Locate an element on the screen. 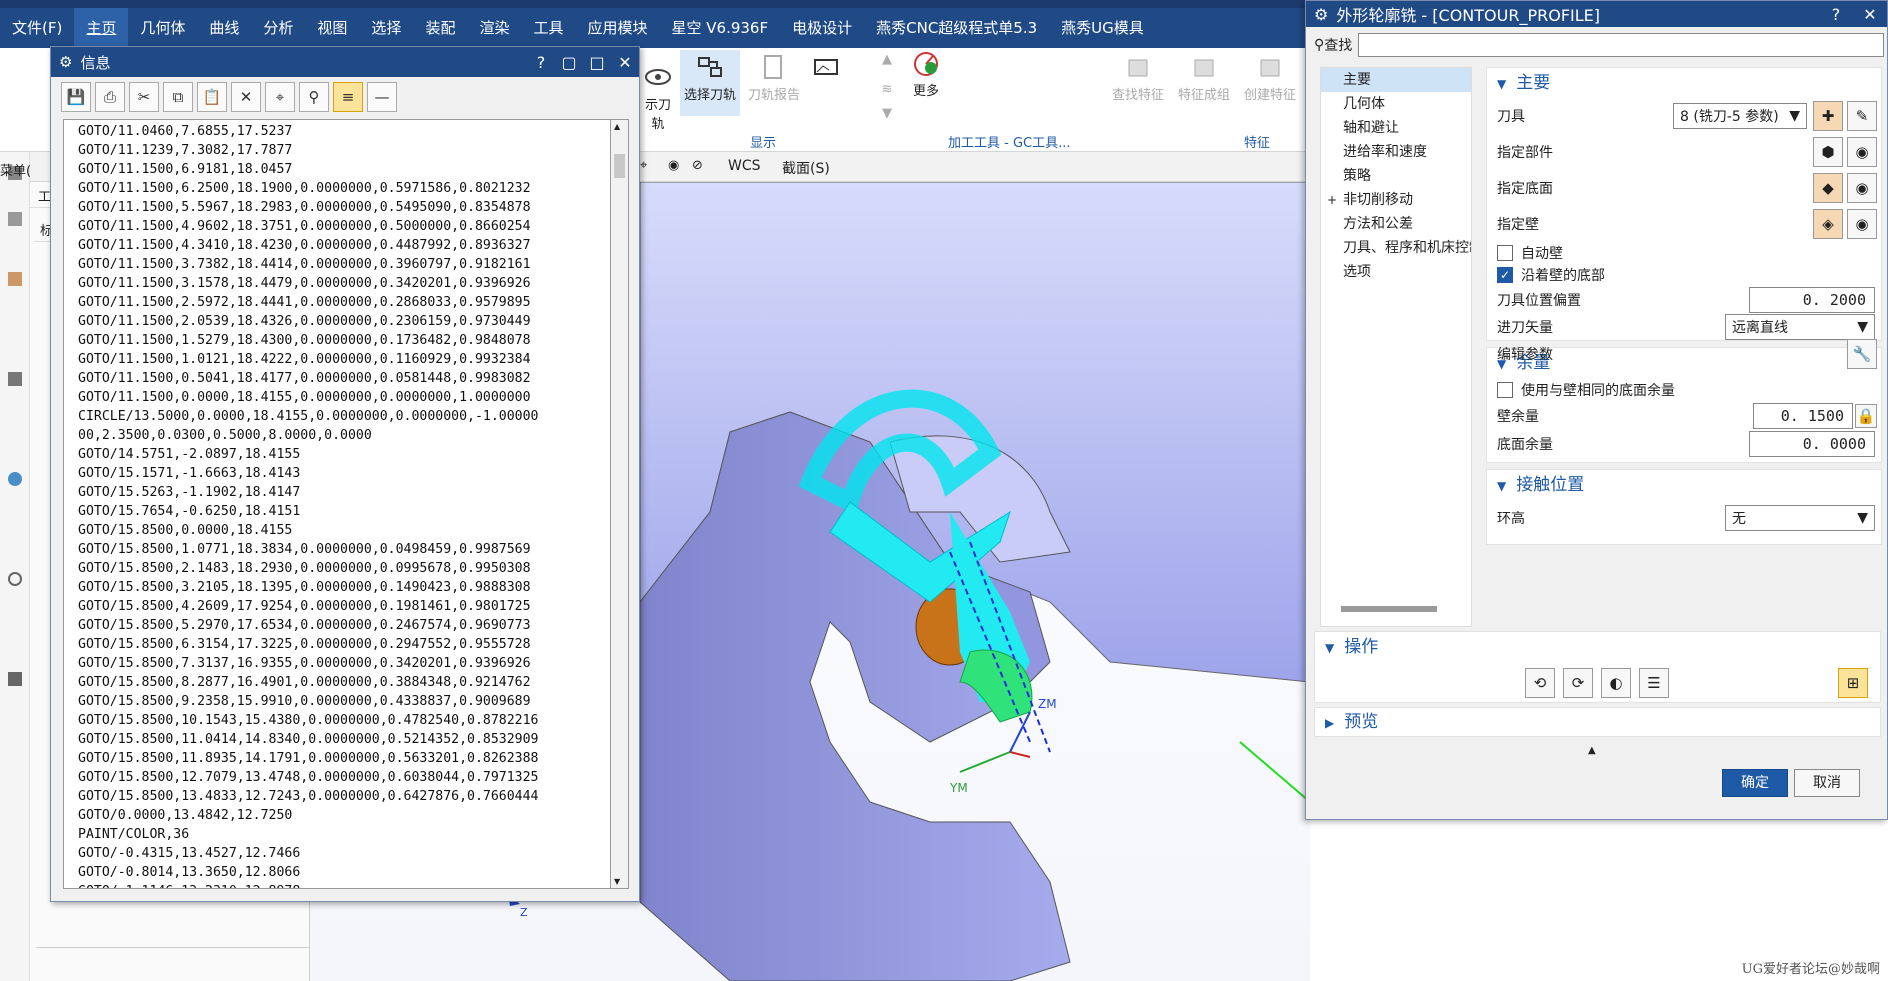  menu-tools: 工具 is located at coordinates (548, 28).